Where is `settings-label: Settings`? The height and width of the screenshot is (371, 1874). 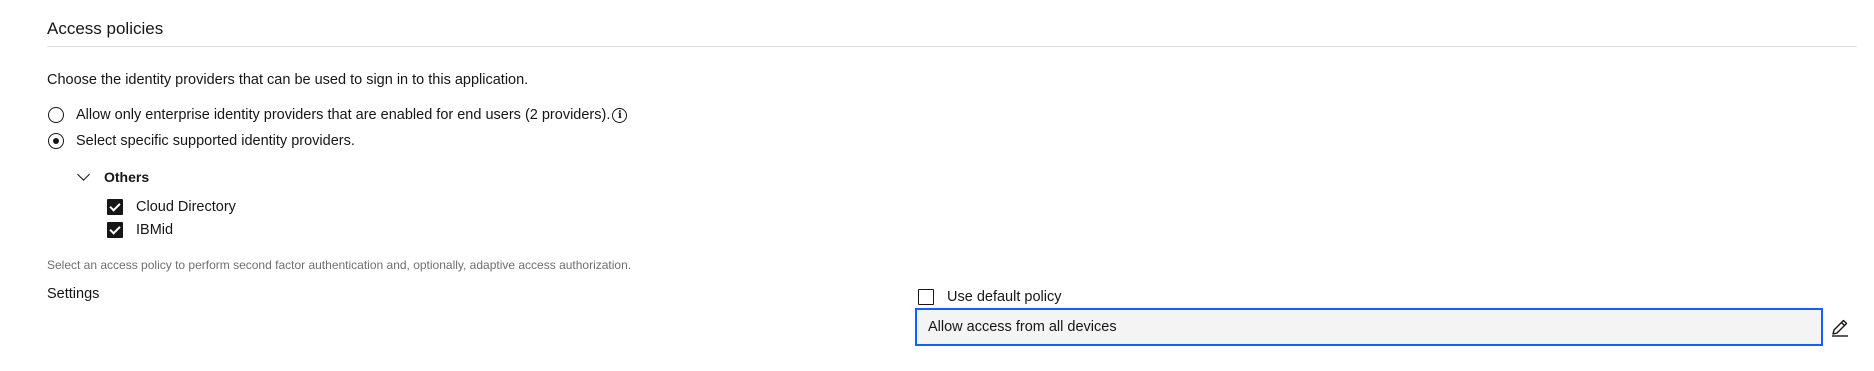
settings-label: Settings is located at coordinates (73, 294).